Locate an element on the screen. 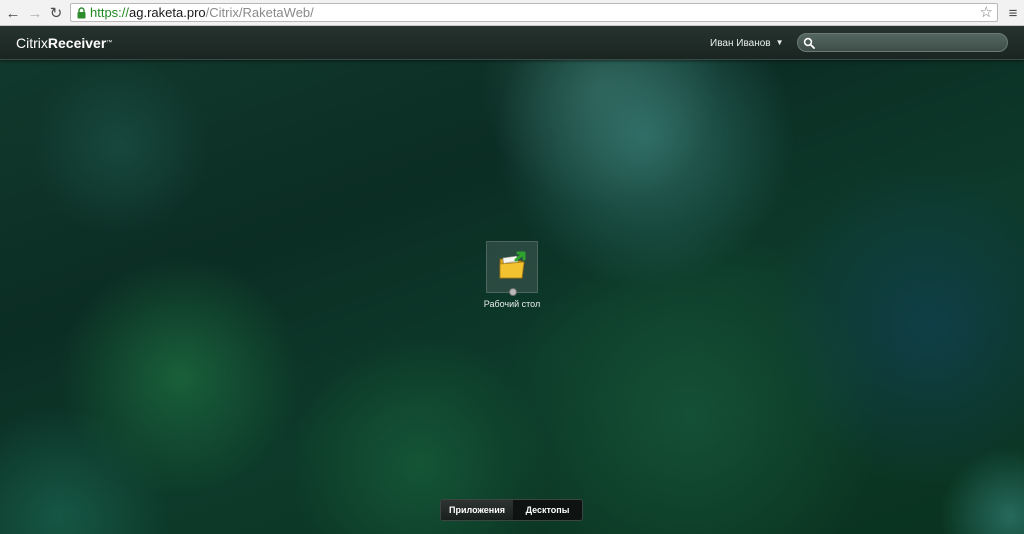  search-box is located at coordinates (902, 42).